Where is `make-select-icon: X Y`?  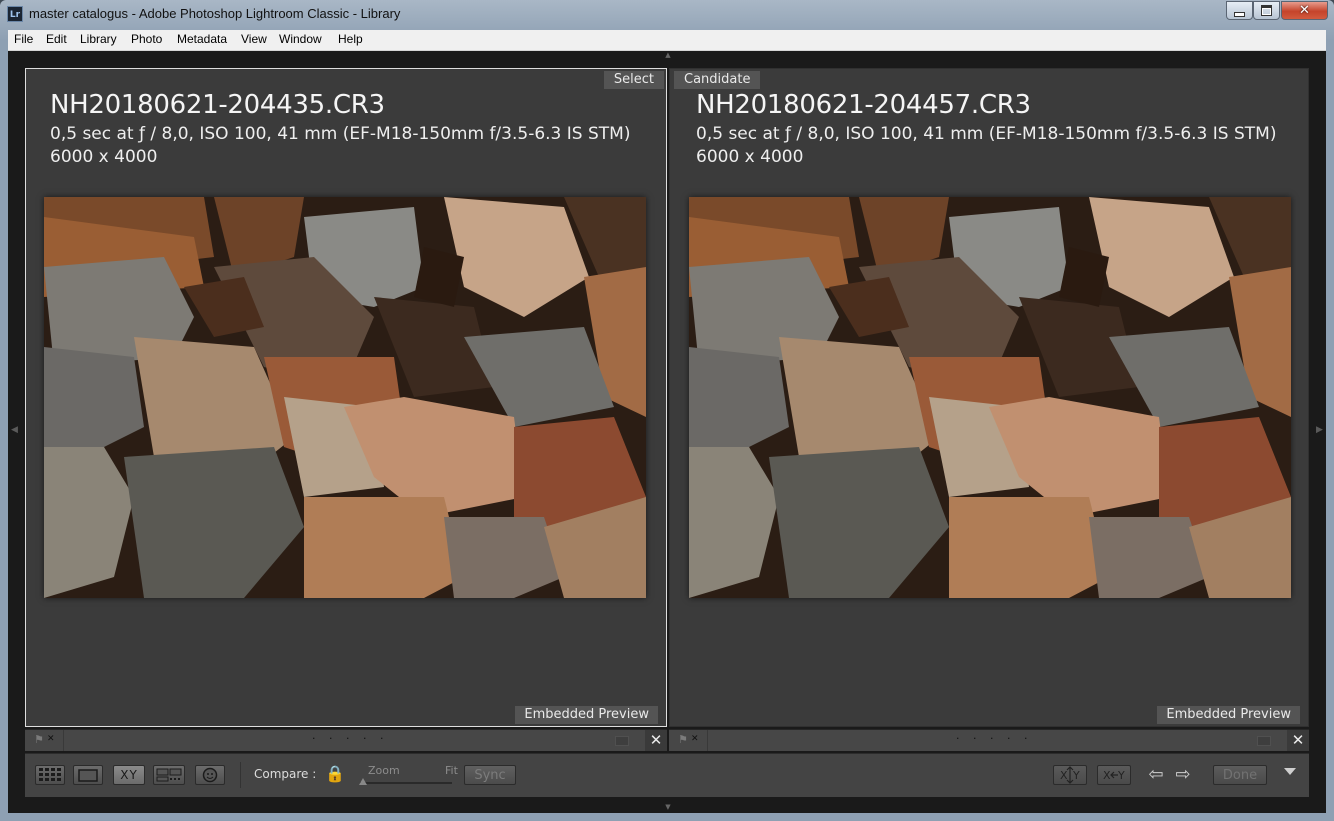 make-select-icon: X Y is located at coordinates (1114, 775).